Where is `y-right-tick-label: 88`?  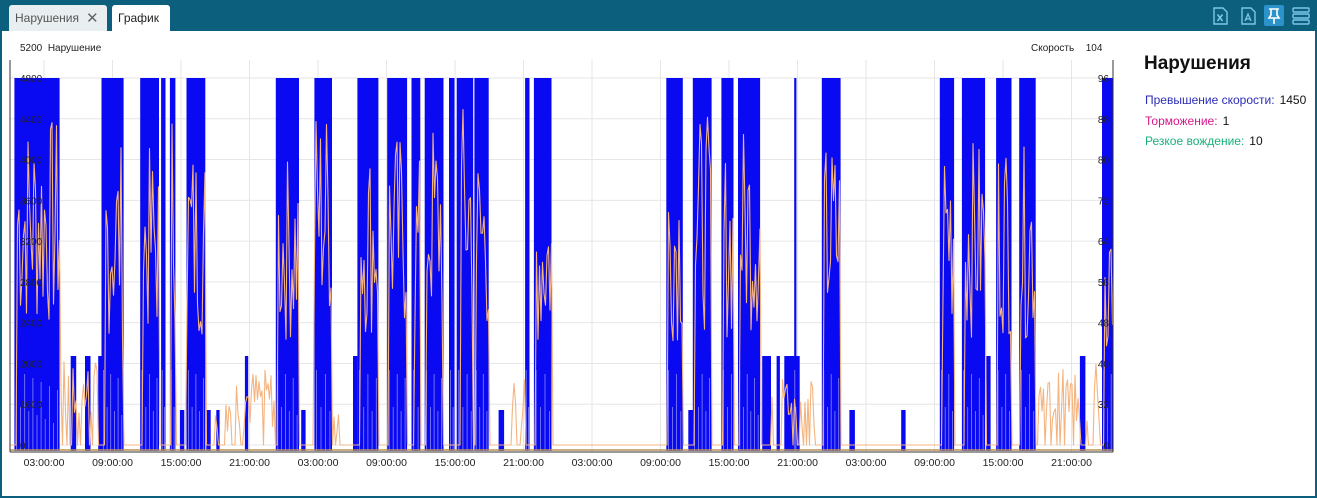 y-right-tick-label: 88 is located at coordinates (1104, 120).